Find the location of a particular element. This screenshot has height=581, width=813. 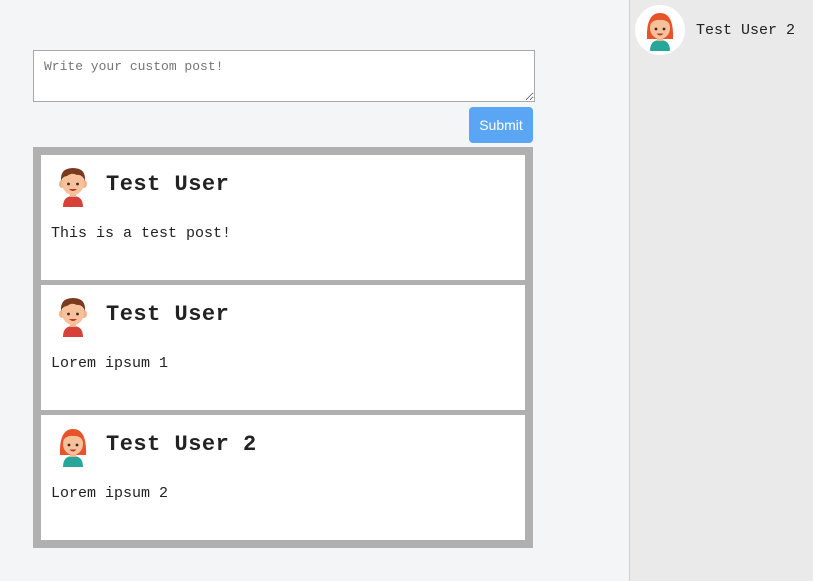

post-body: Lorem ipsum 1 is located at coordinates (110, 363).